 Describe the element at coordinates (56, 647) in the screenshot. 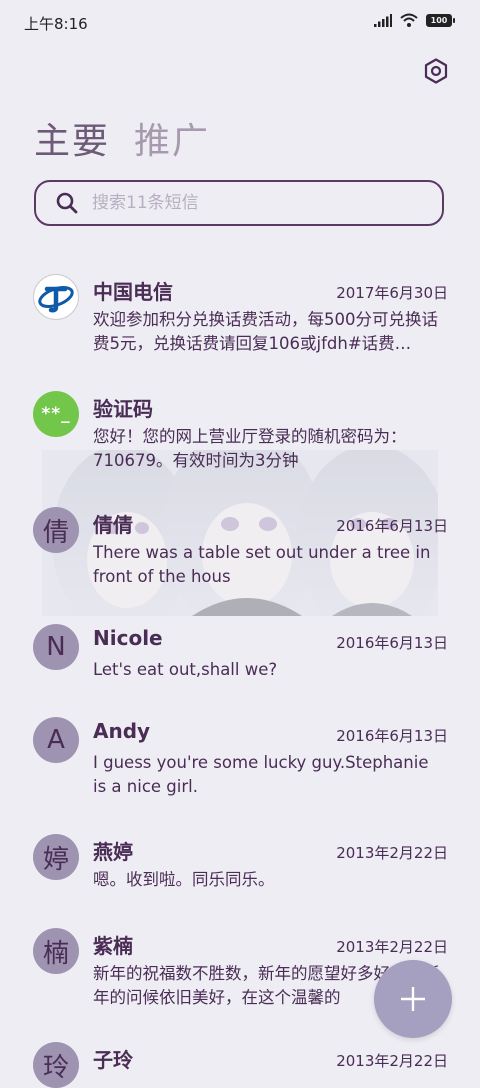

I see `avatar: N` at that location.